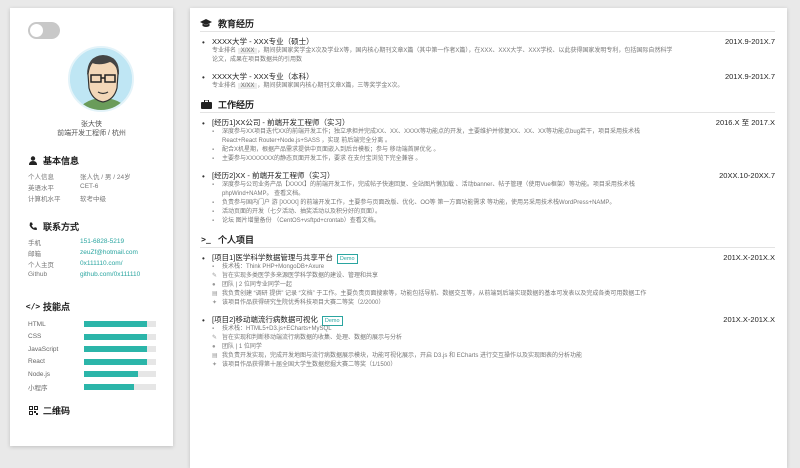  I want to click on avatar, so click(101, 79).